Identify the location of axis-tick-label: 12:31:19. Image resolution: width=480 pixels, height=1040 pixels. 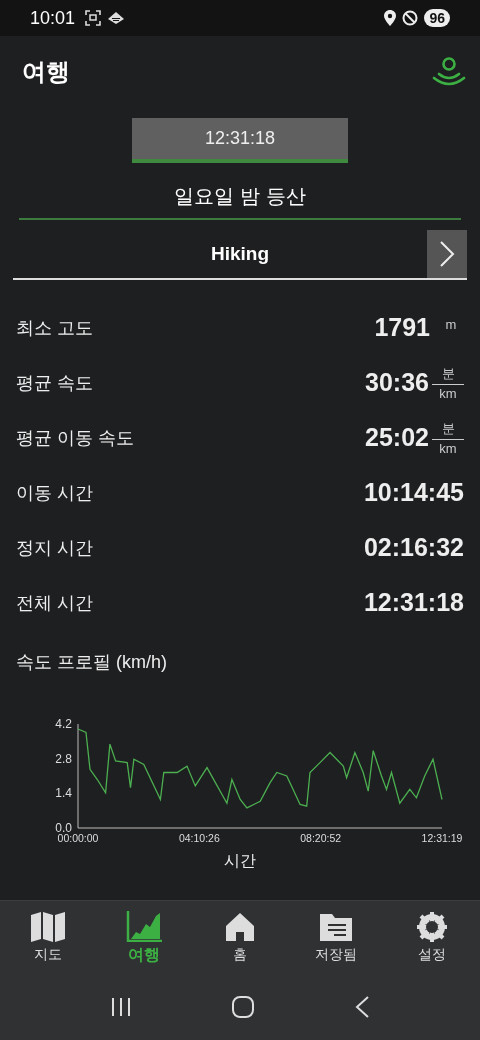
(442, 838).